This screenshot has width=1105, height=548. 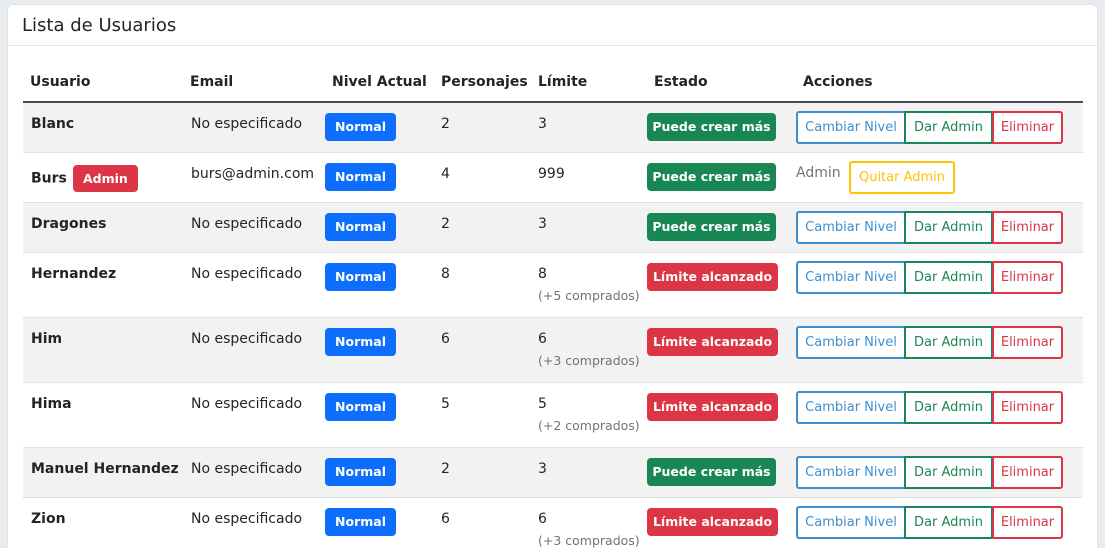 I want to click on limit-cell: 8 (+5 comprados), so click(x=589, y=284).